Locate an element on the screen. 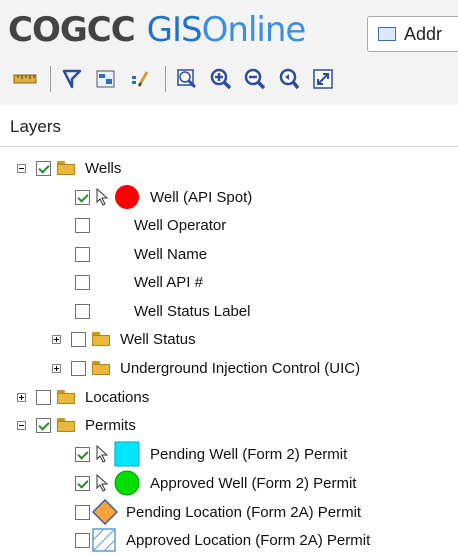 The height and width of the screenshot is (554, 458). measure-icon is located at coordinates (25, 79).